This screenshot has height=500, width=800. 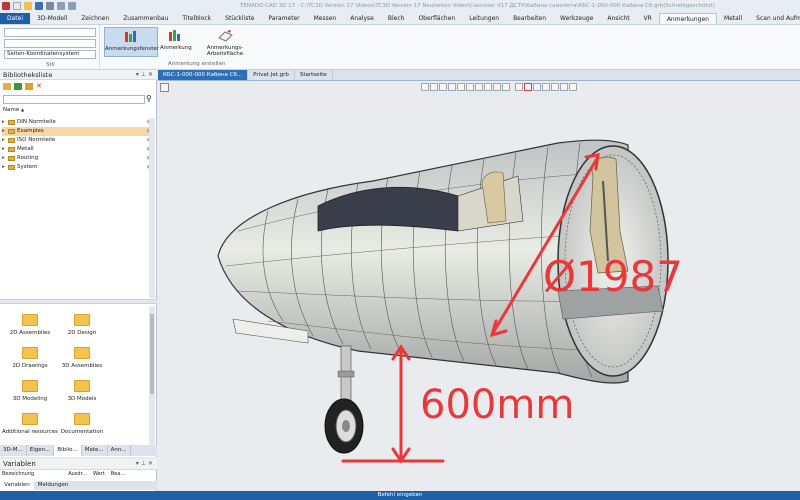 I want to click on library-folder-item: 2D Assemblies, so click(x=30, y=325).